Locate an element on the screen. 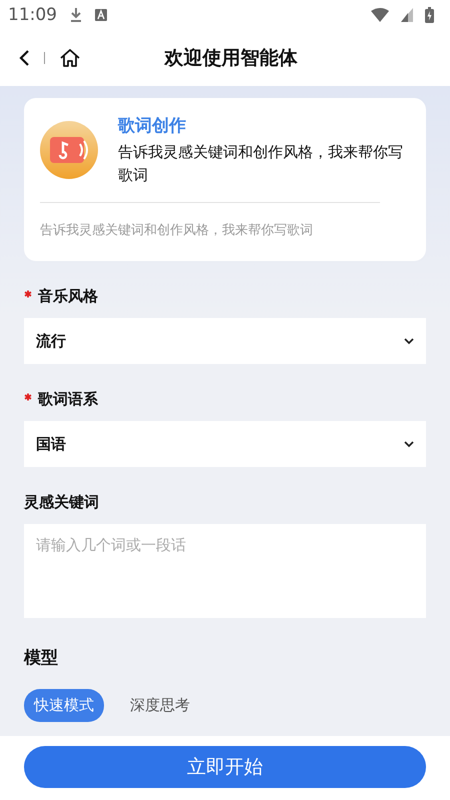  music-icon is located at coordinates (69, 150).